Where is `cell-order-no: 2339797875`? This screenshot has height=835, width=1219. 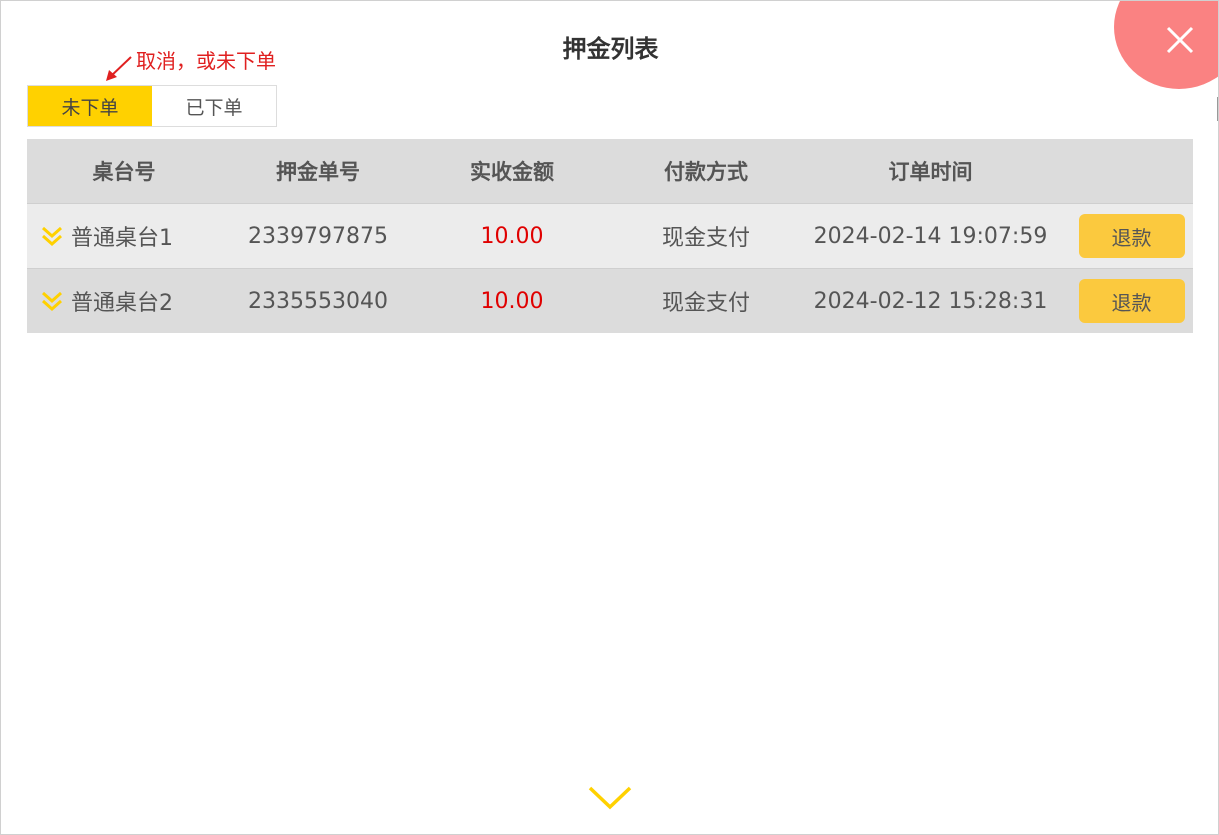 cell-order-no: 2339797875 is located at coordinates (318, 236).